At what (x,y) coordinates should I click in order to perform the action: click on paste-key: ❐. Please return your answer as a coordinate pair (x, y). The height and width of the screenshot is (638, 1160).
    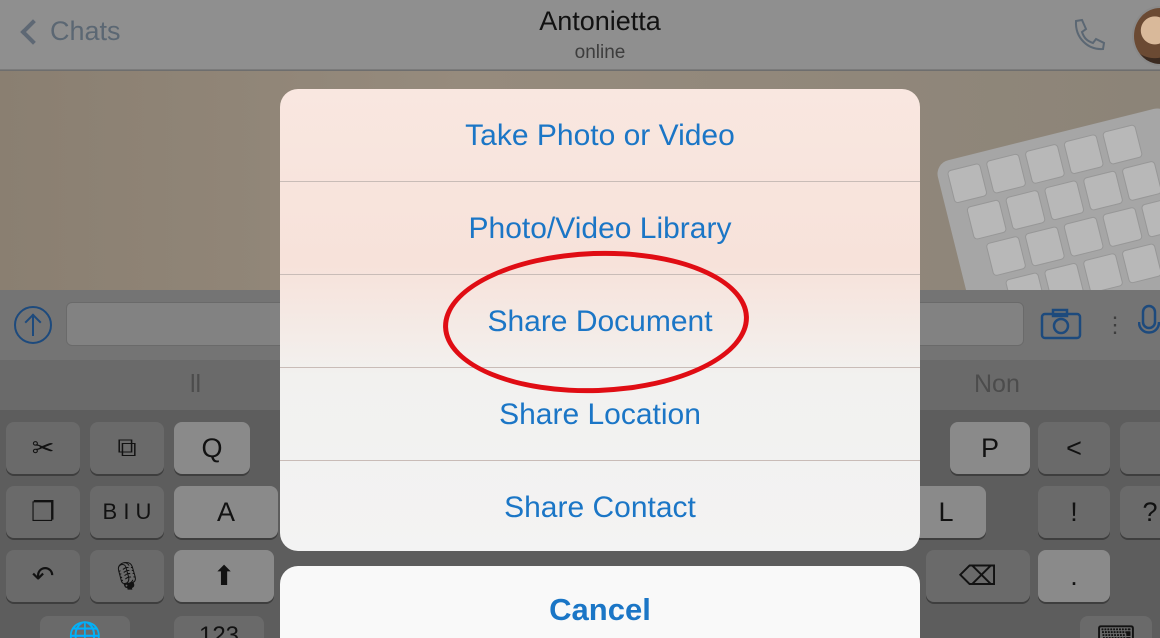
    Looking at the image, I should click on (43, 512).